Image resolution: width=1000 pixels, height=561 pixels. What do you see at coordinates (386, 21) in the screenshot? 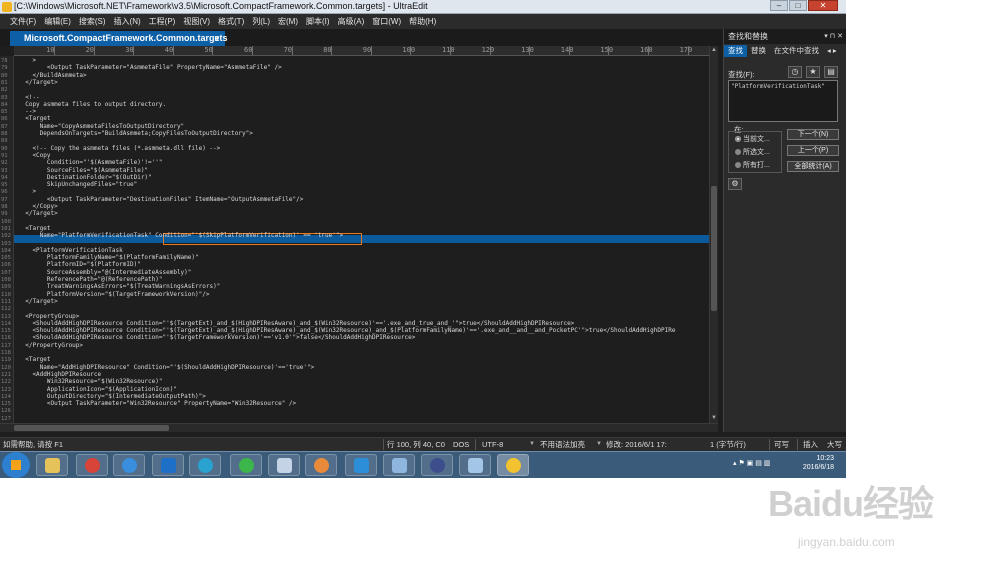
I see `menu-item: 窗口(W)` at bounding box center [386, 21].